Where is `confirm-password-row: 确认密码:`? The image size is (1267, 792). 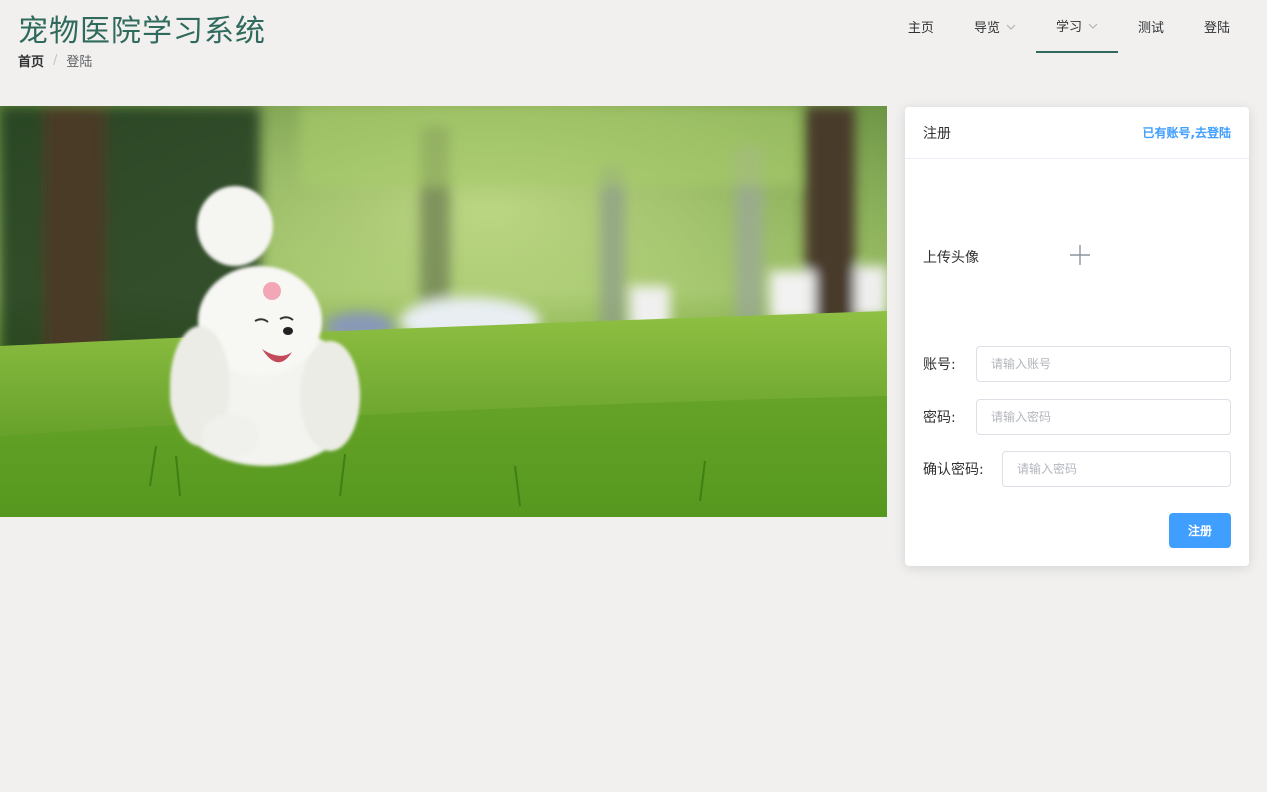
confirm-password-row: 确认密码: is located at coordinates (1077, 469).